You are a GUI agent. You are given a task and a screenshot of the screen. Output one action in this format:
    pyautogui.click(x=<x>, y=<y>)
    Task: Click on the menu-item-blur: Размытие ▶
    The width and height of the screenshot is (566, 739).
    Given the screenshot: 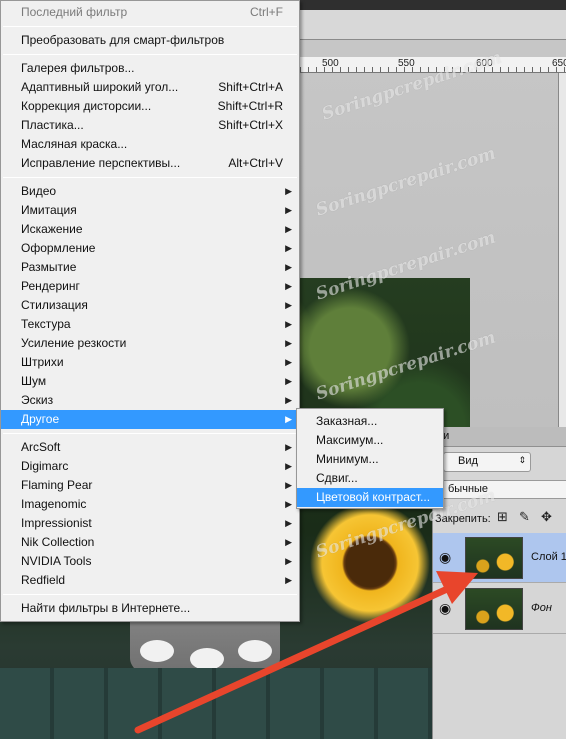 What is the action you would take?
    pyautogui.click(x=150, y=267)
    